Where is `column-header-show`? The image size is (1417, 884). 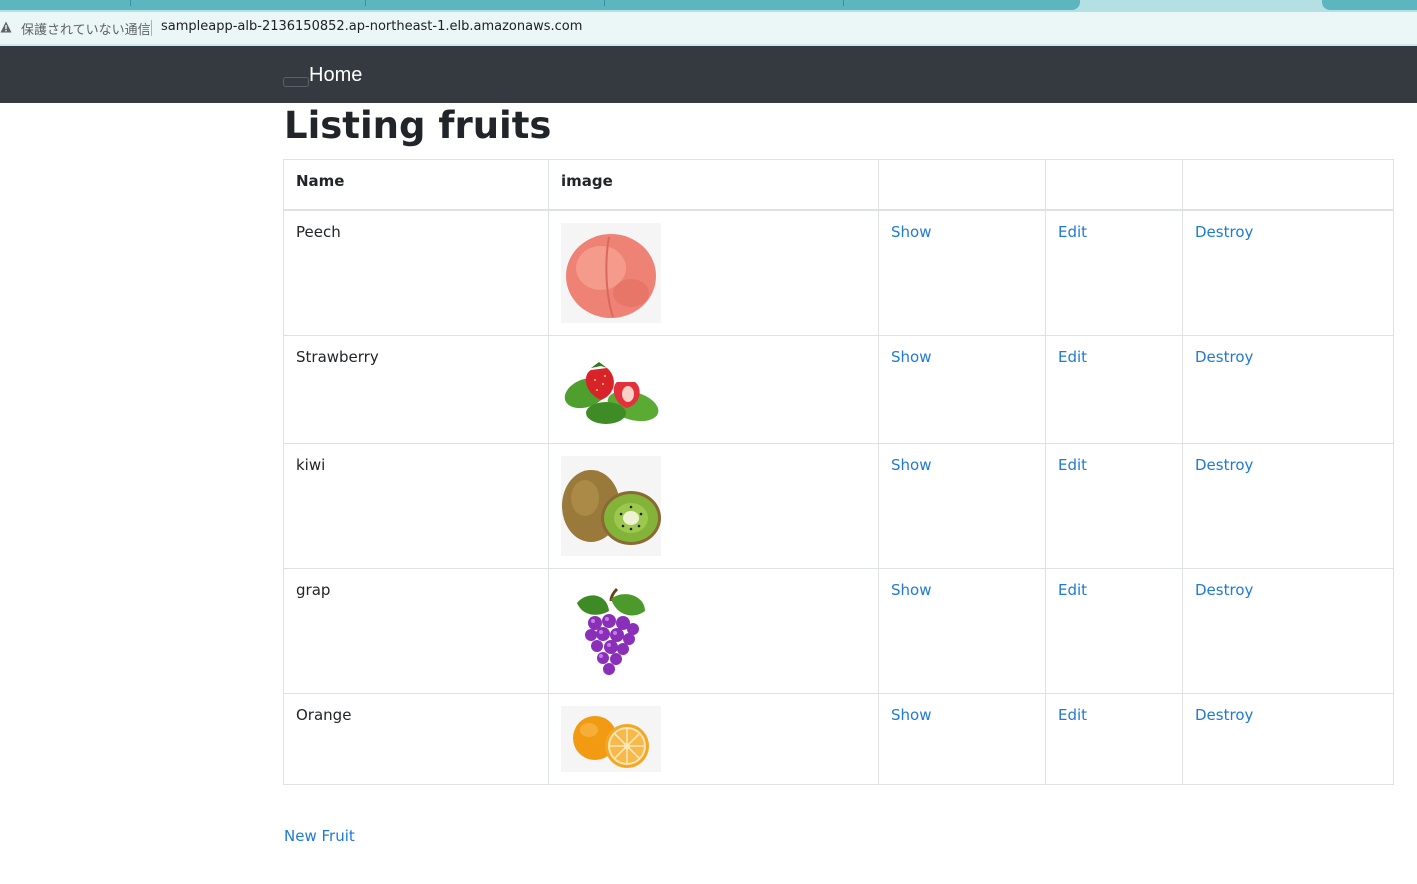
column-header-show is located at coordinates (962, 185).